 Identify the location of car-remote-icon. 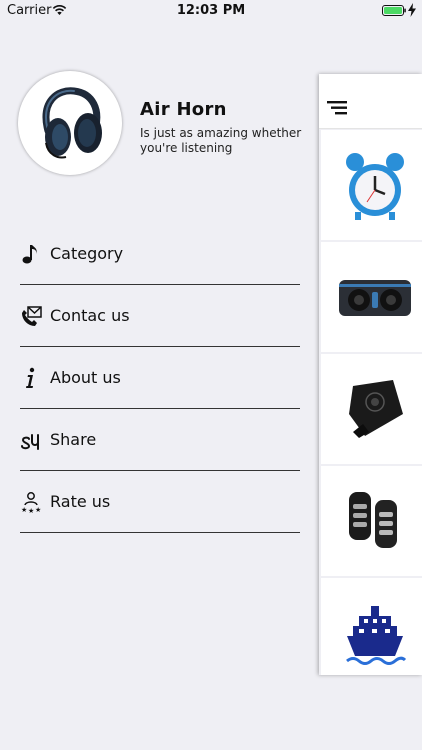
(373, 520).